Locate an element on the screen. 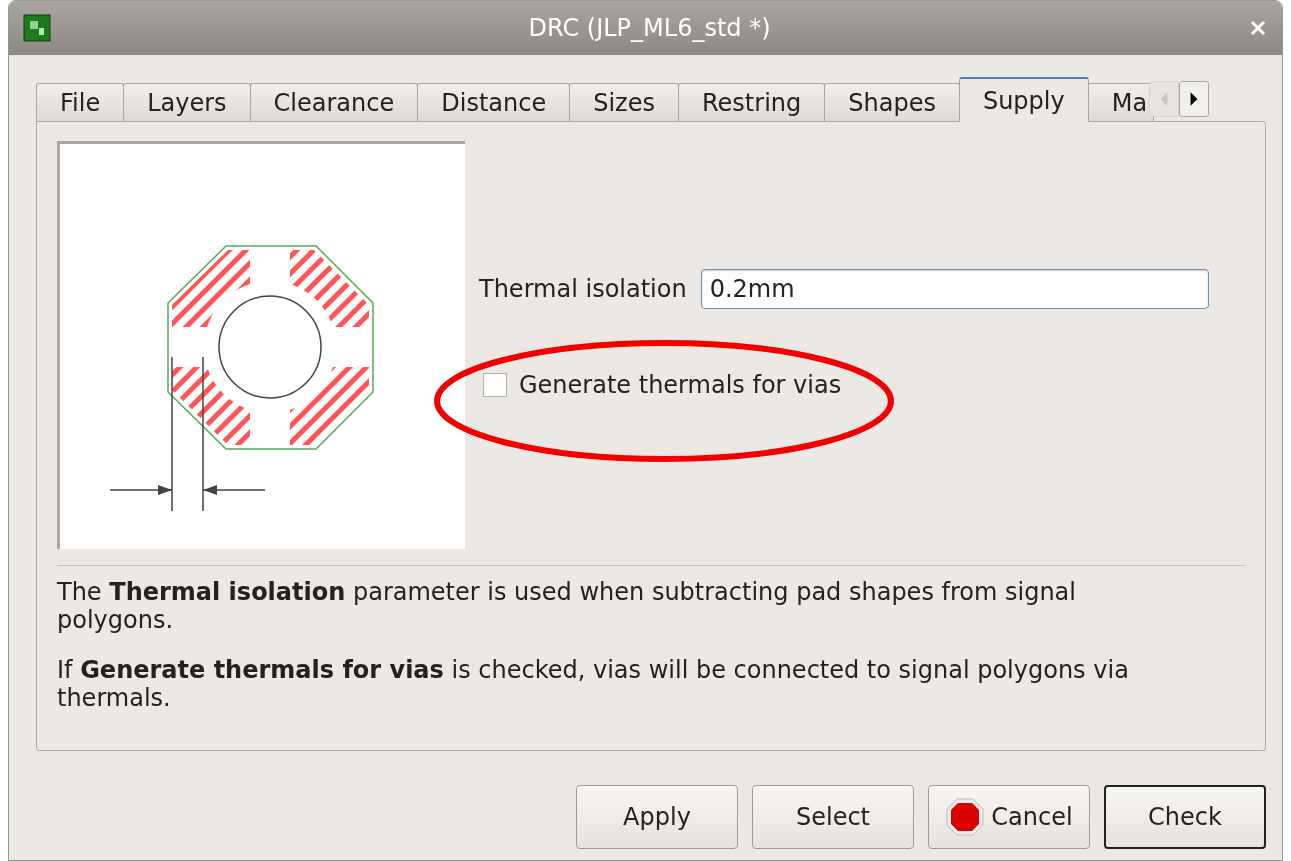  thermal-isolation-field: 0.2mm is located at coordinates (954, 289).